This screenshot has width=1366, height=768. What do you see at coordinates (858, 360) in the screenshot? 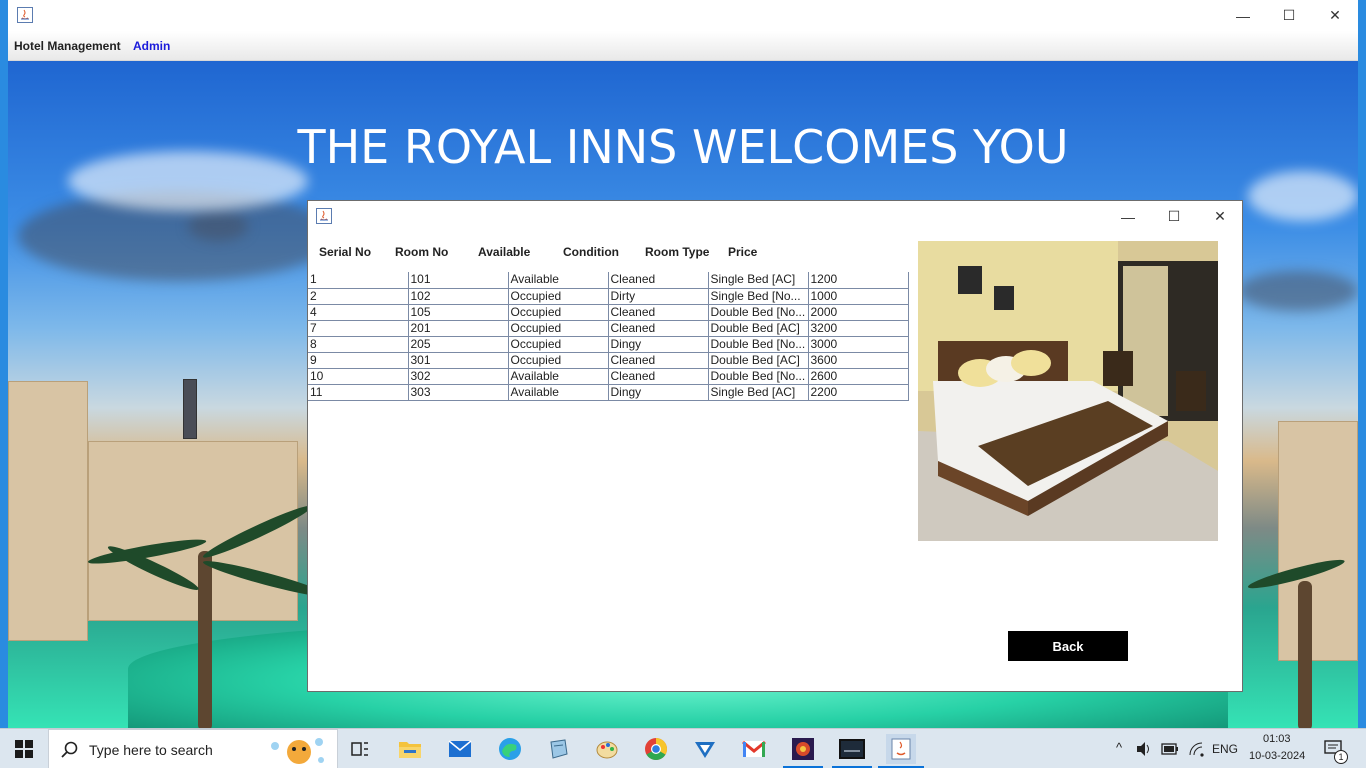
I see `cell-price: 3600` at bounding box center [858, 360].